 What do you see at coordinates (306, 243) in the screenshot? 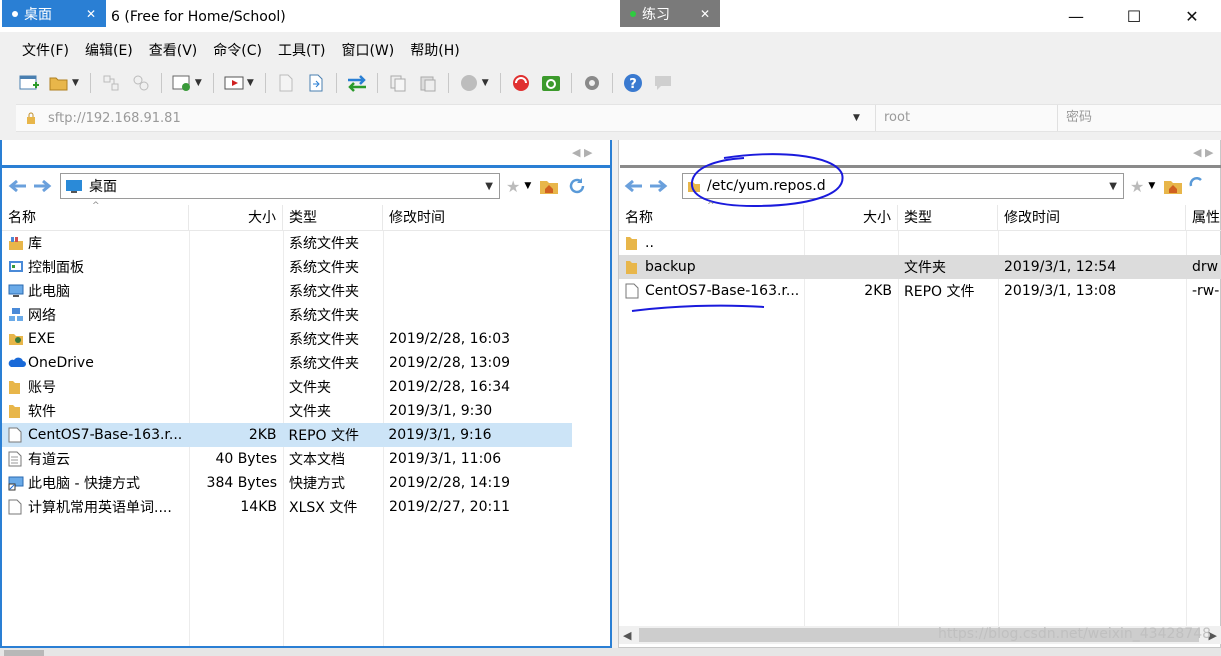
I see `file-row: 库 系统文件夹` at bounding box center [306, 243].